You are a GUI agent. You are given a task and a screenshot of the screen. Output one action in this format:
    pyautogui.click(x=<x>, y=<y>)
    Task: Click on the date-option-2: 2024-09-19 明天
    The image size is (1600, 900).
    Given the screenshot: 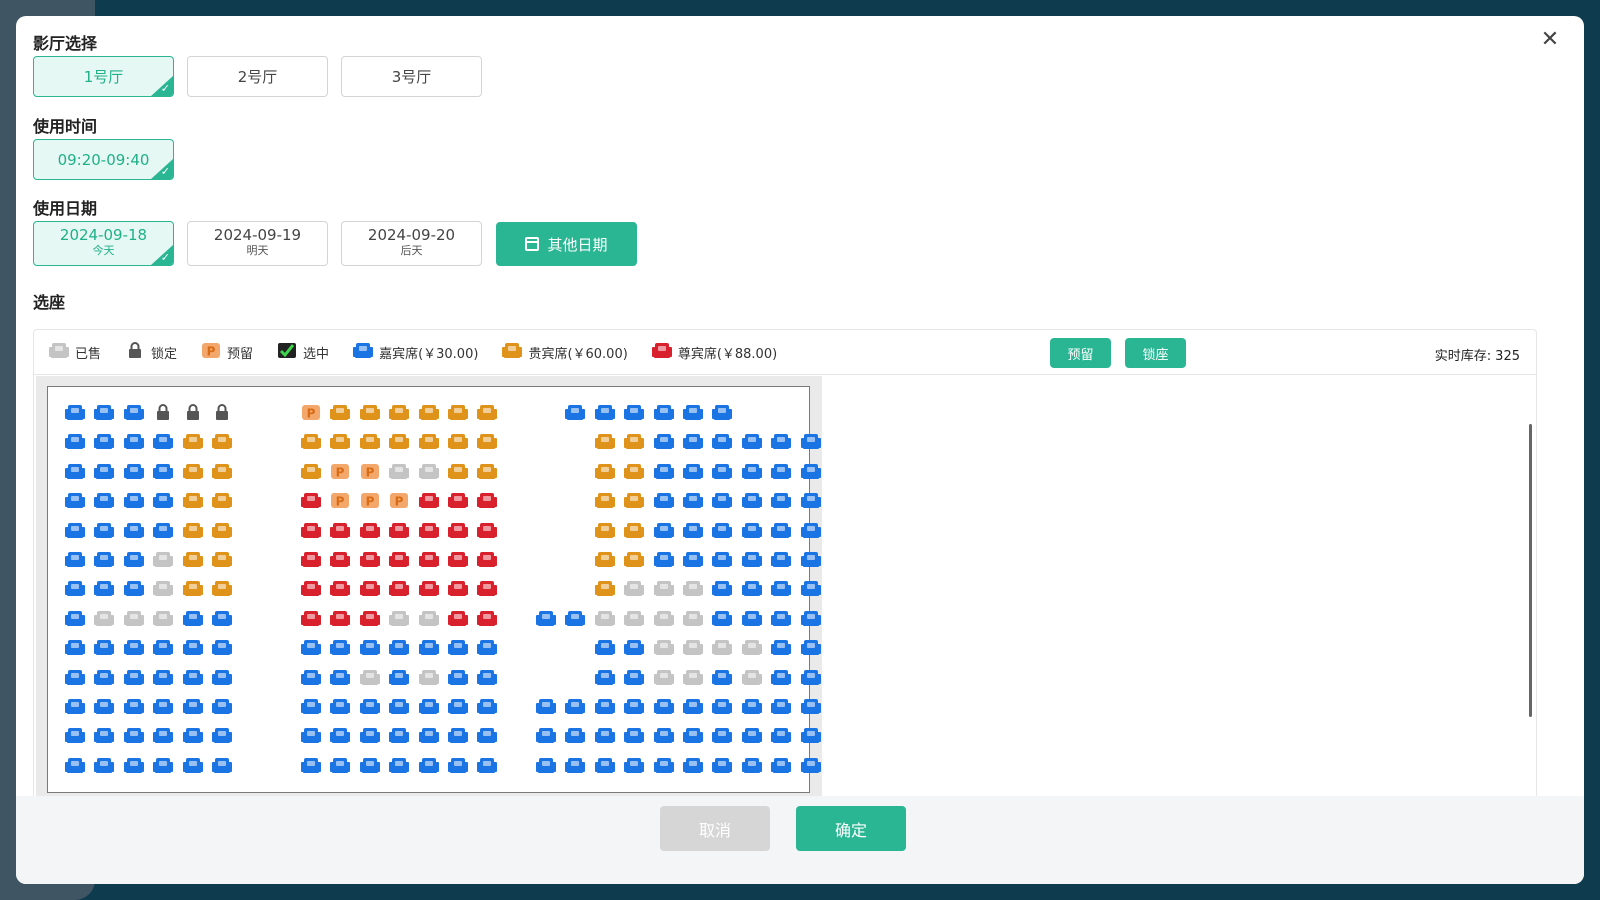 What is the action you would take?
    pyautogui.click(x=257, y=243)
    